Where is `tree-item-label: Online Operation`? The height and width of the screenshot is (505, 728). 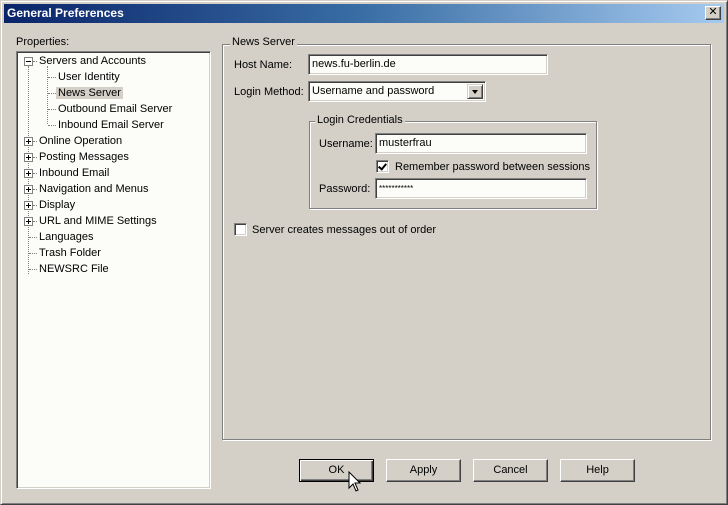
tree-item-label: Online Operation is located at coordinates (81, 141).